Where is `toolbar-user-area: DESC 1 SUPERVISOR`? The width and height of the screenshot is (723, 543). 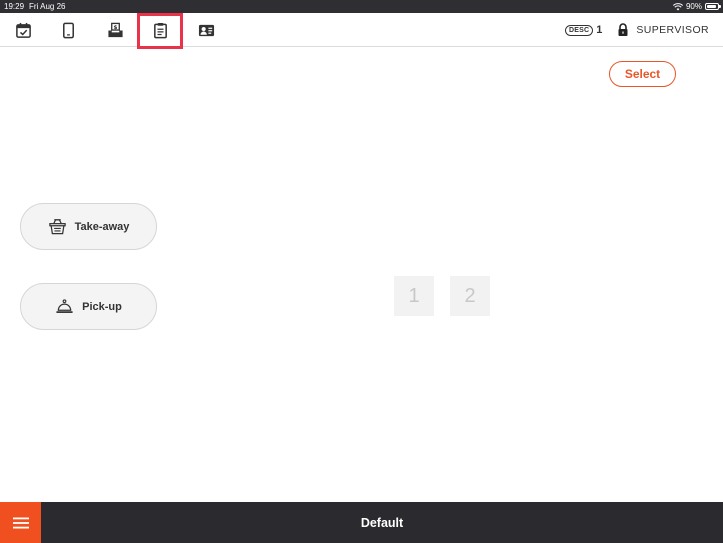 toolbar-user-area: DESC 1 SUPERVISOR is located at coordinates (636, 30).